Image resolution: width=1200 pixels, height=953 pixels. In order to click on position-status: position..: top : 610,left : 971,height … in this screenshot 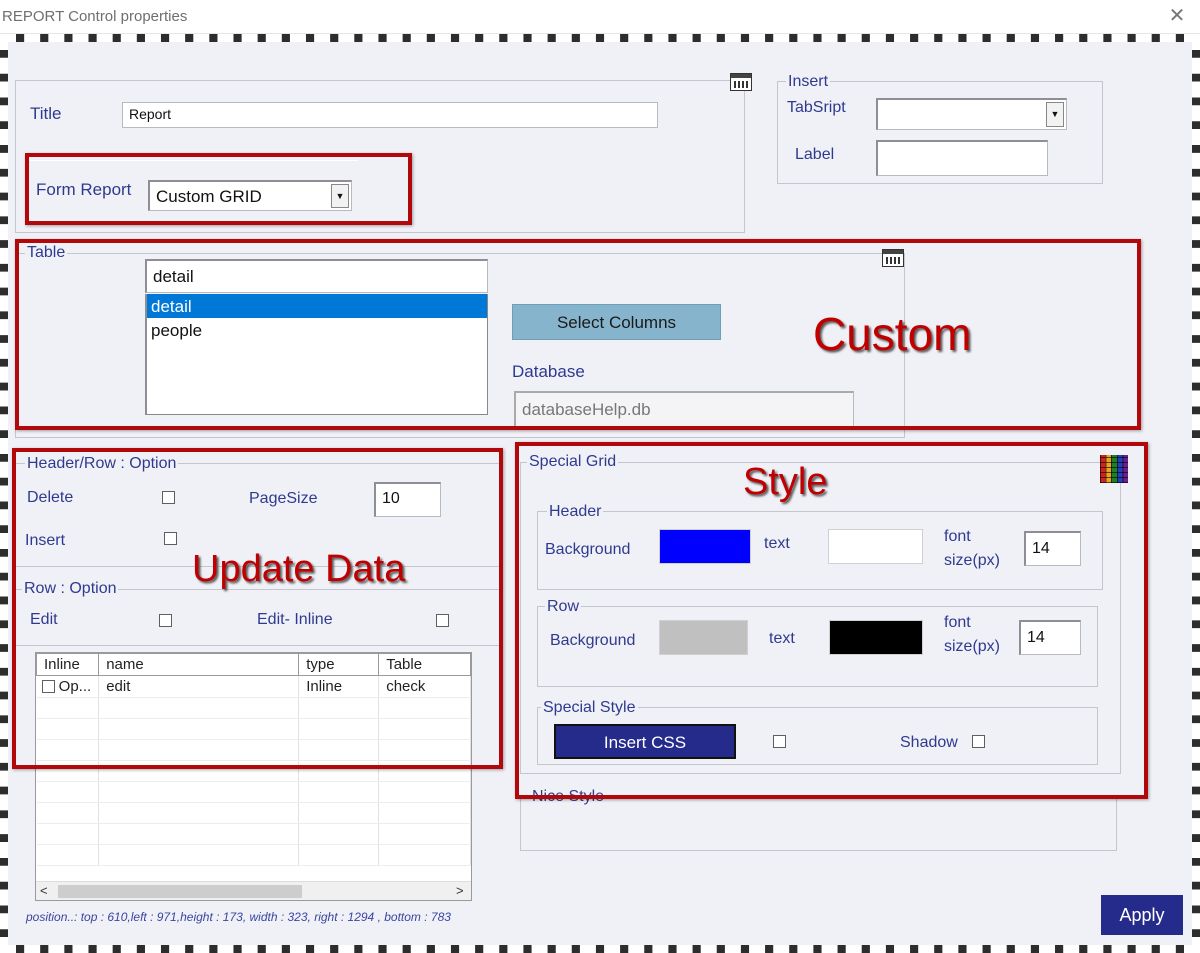, I will do `click(238, 917)`.